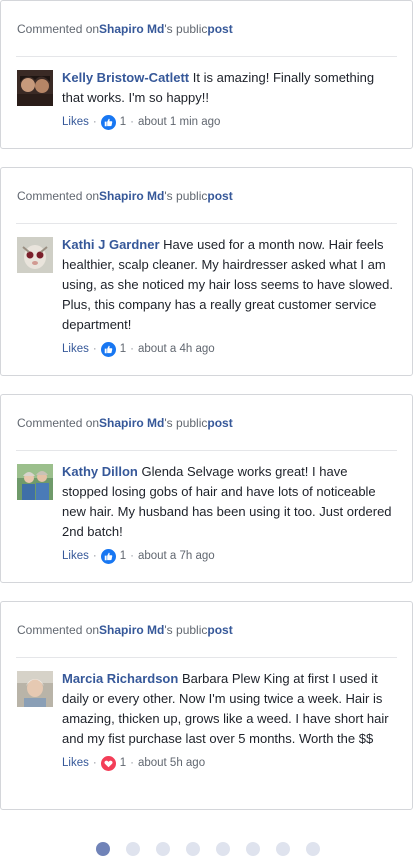 This screenshot has height=856, width=415. I want to click on comment-author: Kelly Bristow-Catlett, so click(125, 77).